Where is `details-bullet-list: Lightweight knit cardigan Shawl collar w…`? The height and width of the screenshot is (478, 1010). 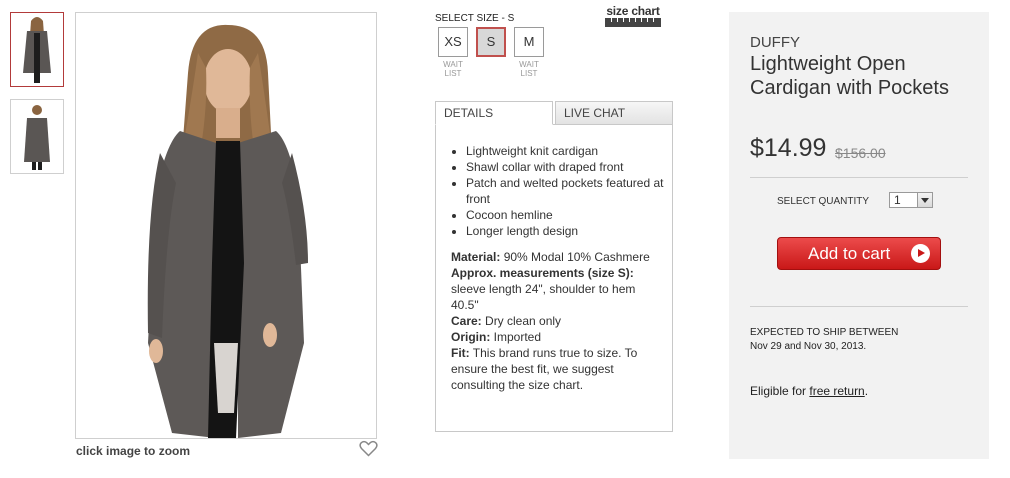 details-bullet-list: Lightweight knit cardigan Shawl collar w… is located at coordinates (565, 191).